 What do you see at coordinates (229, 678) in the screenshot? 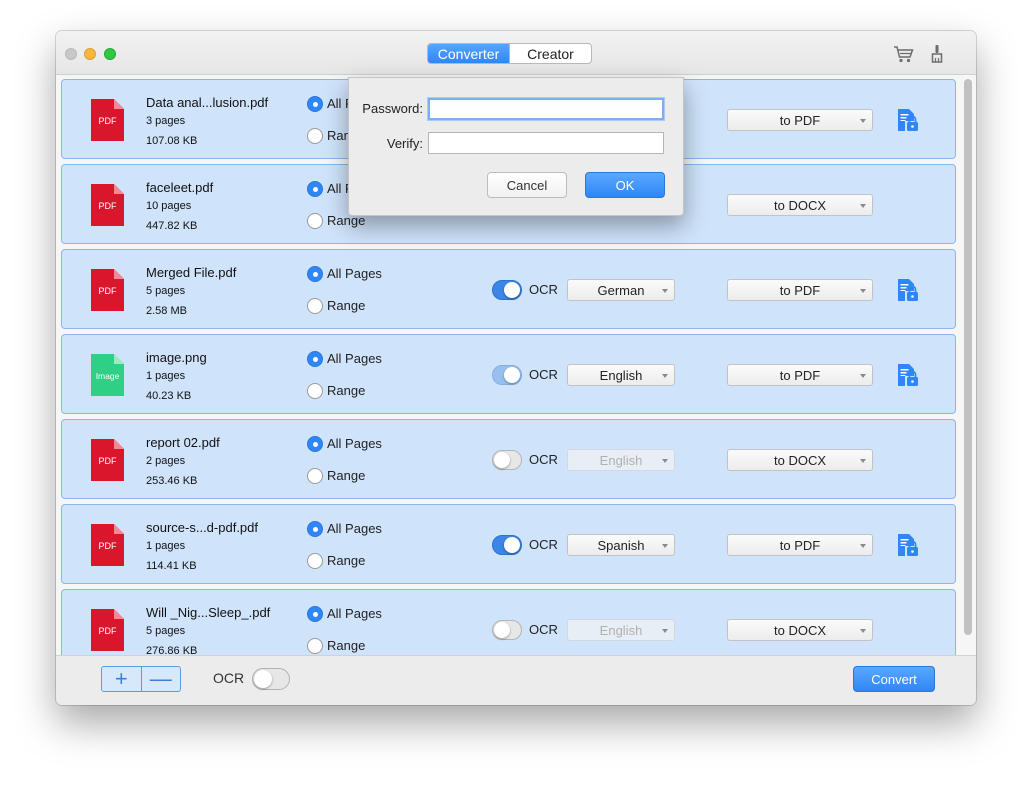
I see `global-ocr-label: OCR` at bounding box center [229, 678].